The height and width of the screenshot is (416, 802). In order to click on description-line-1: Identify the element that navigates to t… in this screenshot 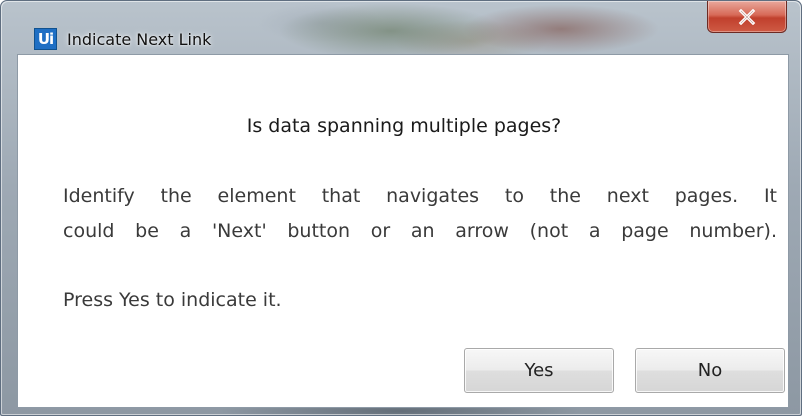, I will do `click(420, 196)`.